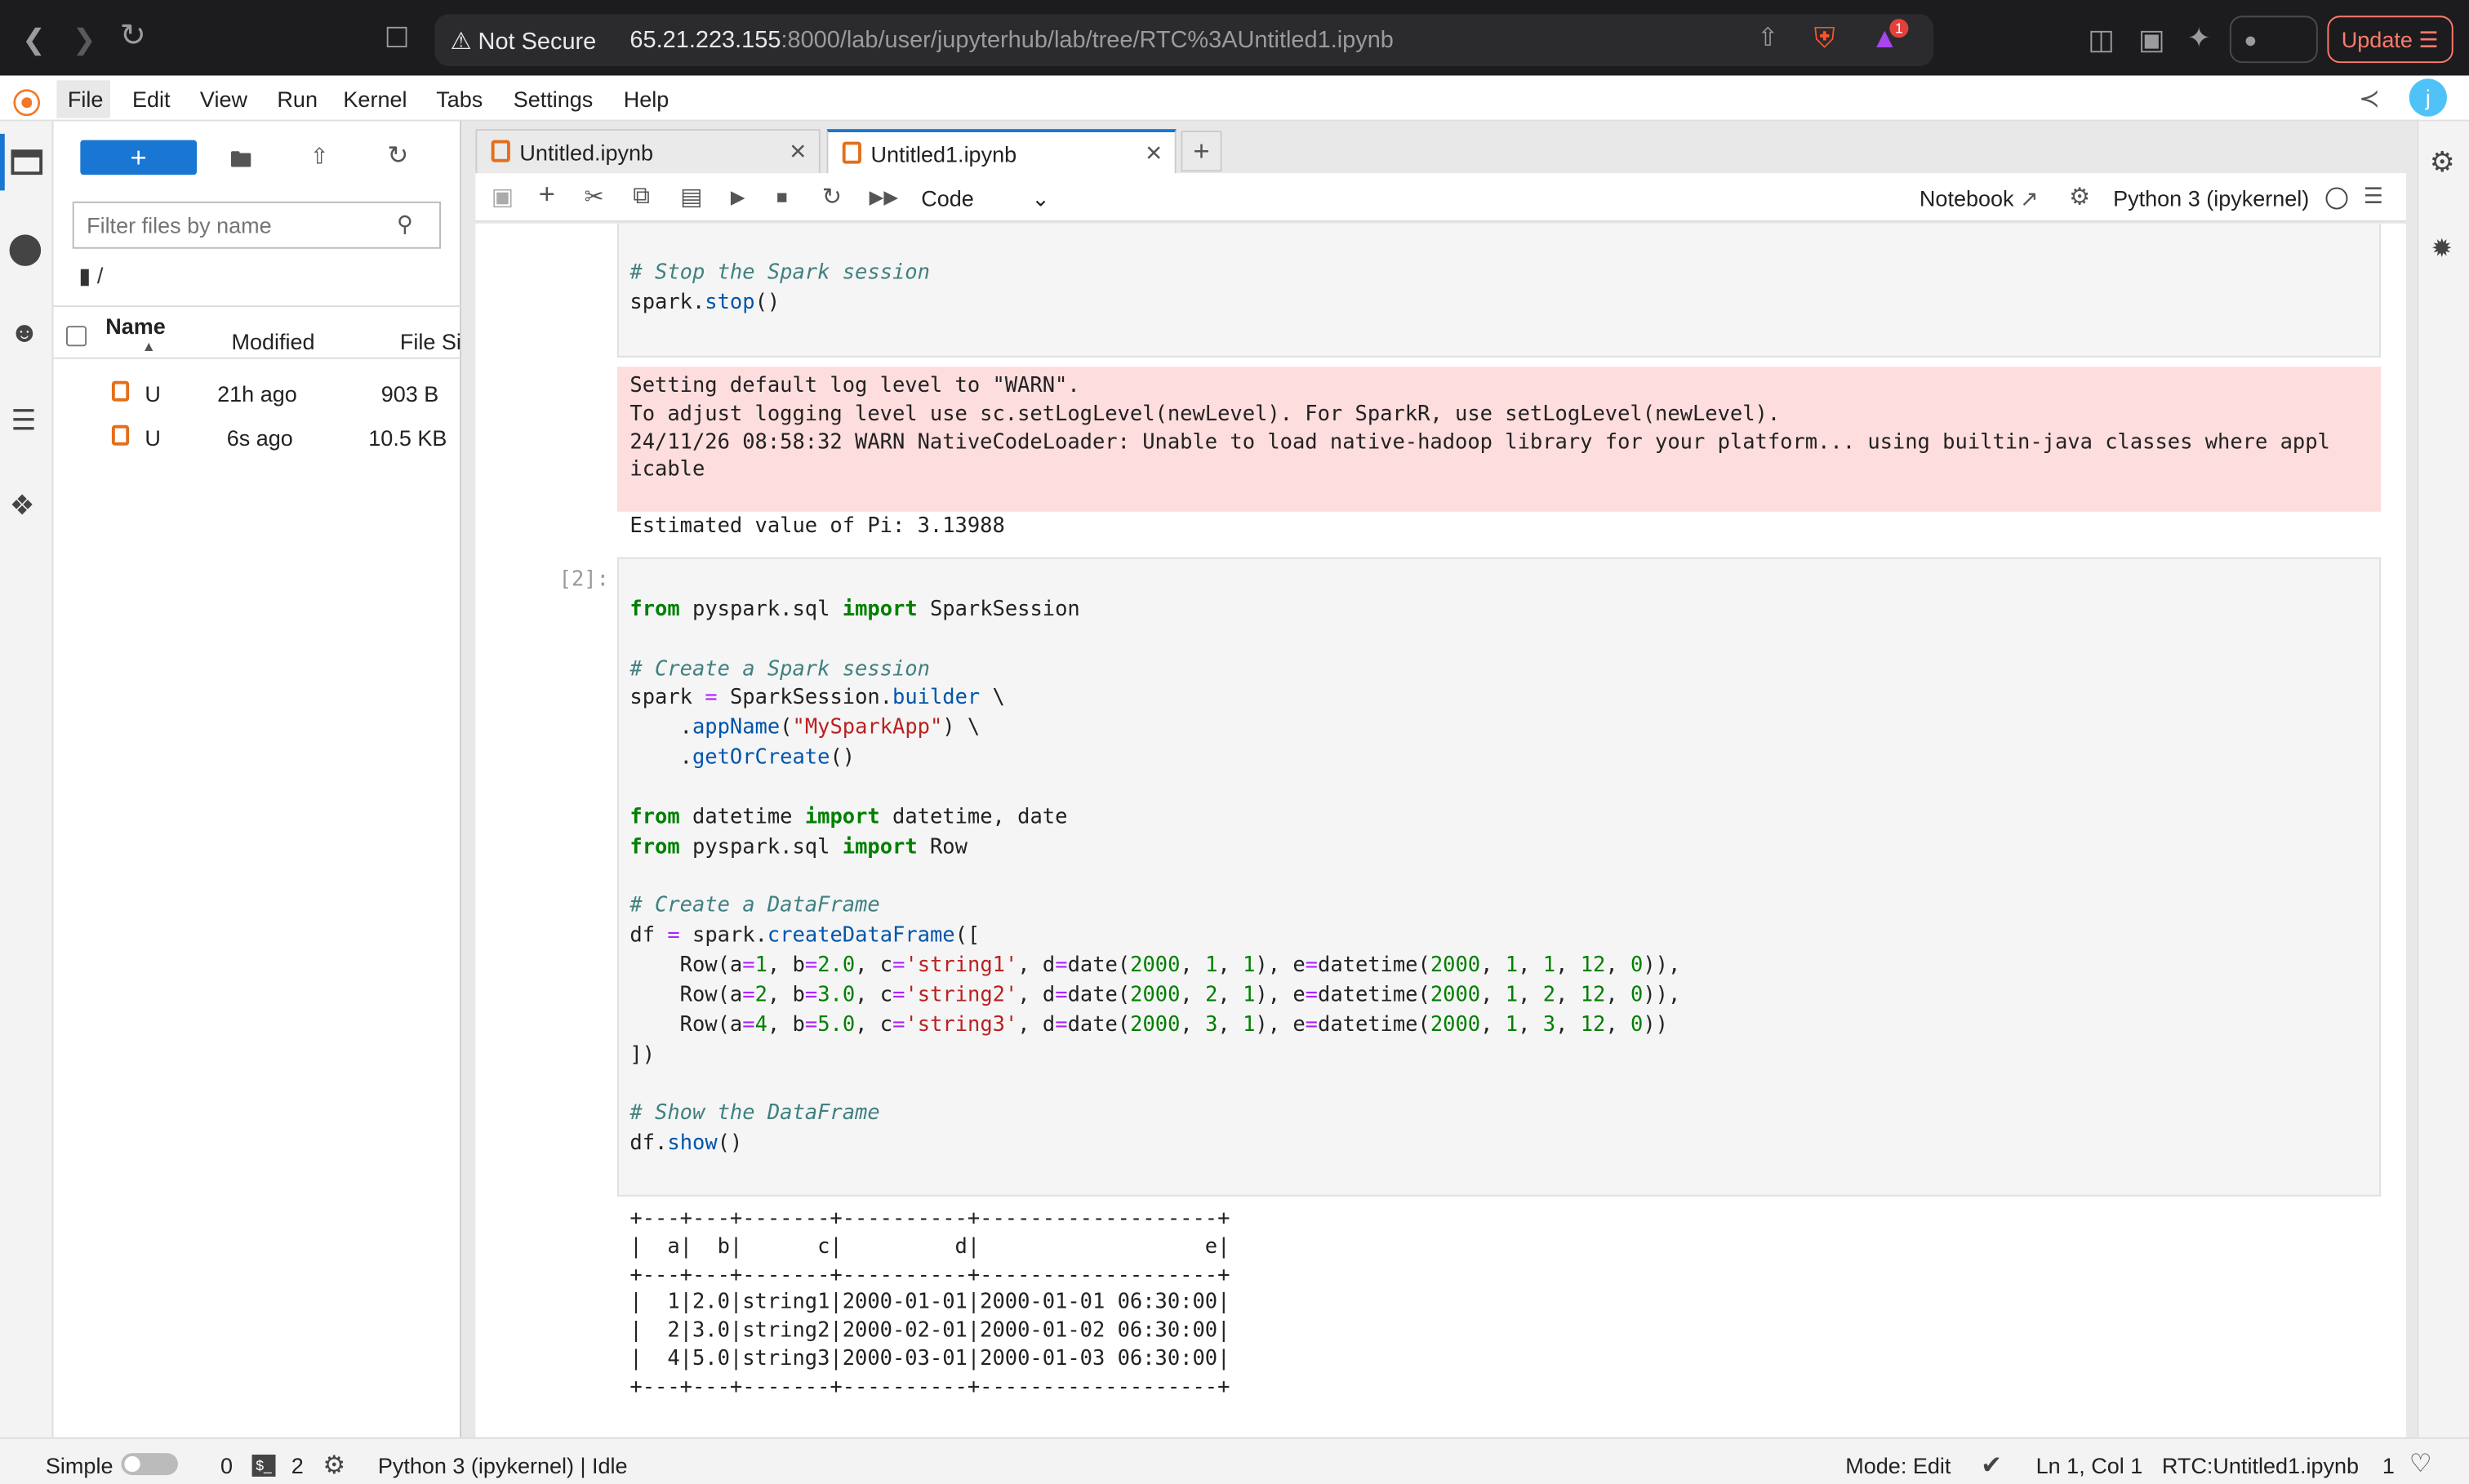 The width and height of the screenshot is (2469, 1484). What do you see at coordinates (503, 197) in the screenshot?
I see `save-icon: ▣` at bounding box center [503, 197].